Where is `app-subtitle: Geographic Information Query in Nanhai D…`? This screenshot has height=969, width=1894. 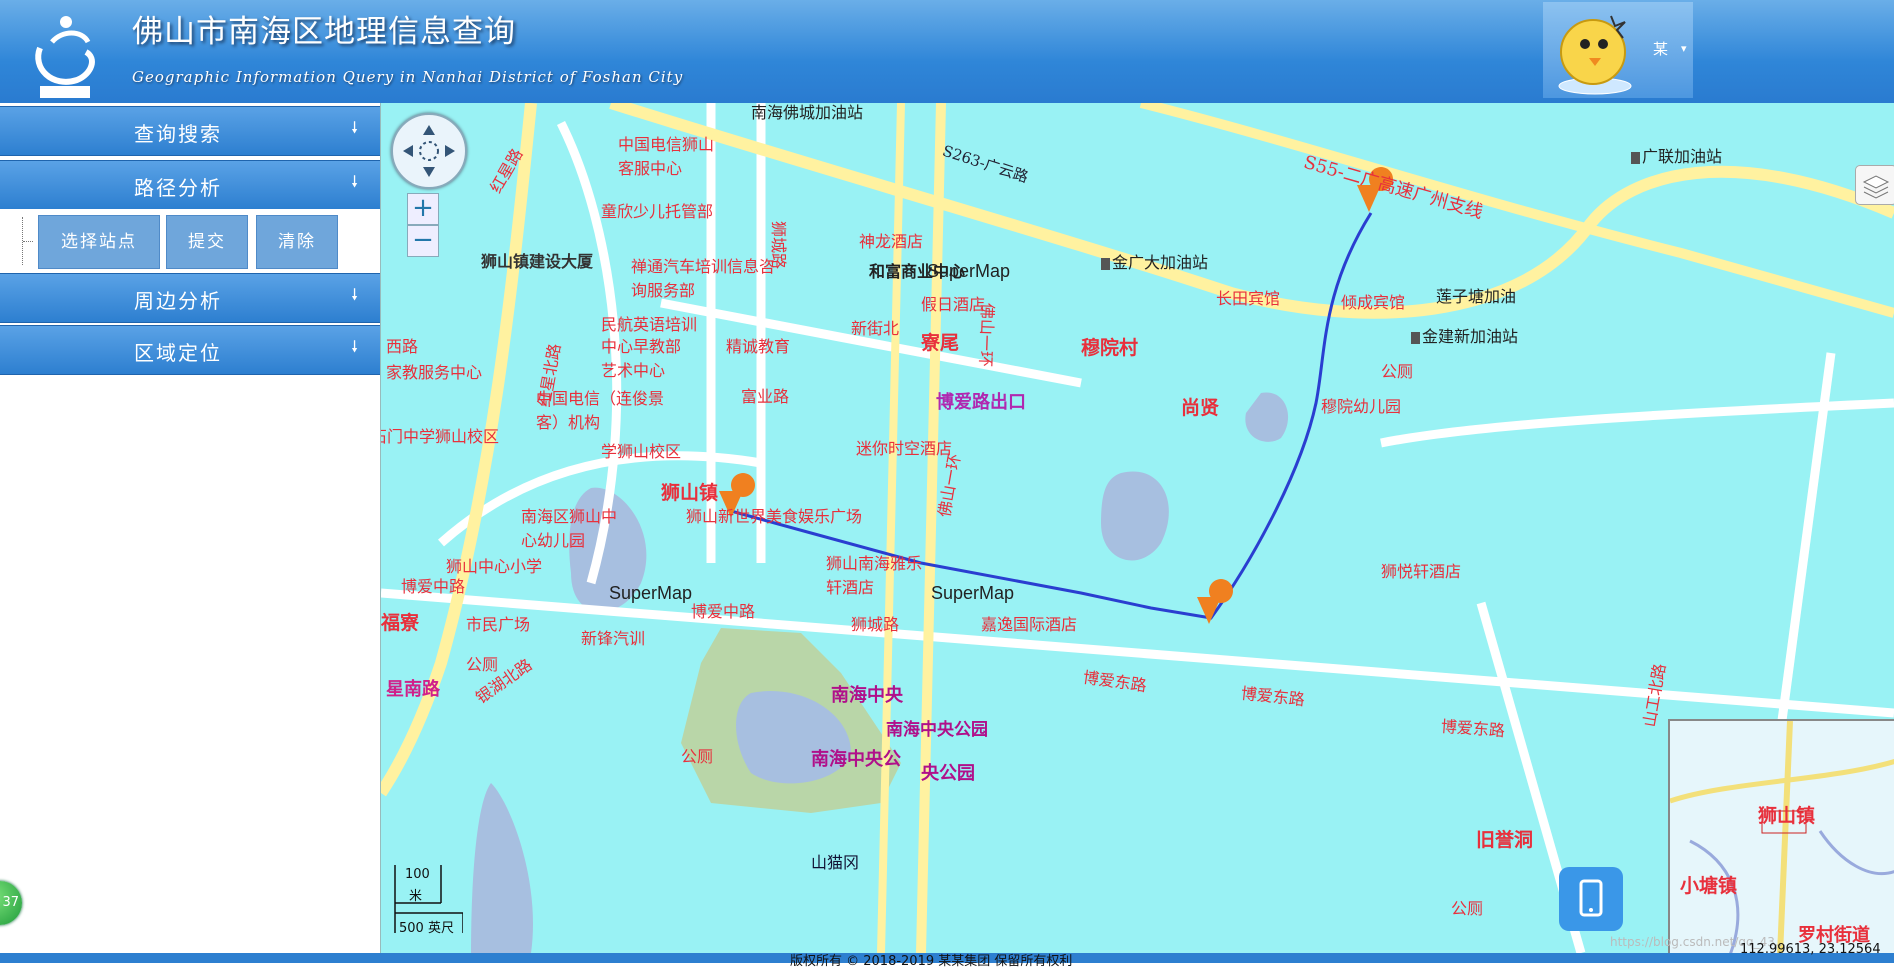 app-subtitle: Geographic Information Query in Nanhai D… is located at coordinates (408, 77).